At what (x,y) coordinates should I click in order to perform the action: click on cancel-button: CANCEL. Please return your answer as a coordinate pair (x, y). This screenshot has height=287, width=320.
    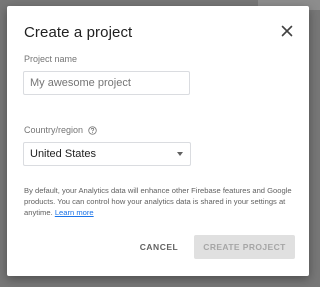
    Looking at the image, I should click on (159, 247).